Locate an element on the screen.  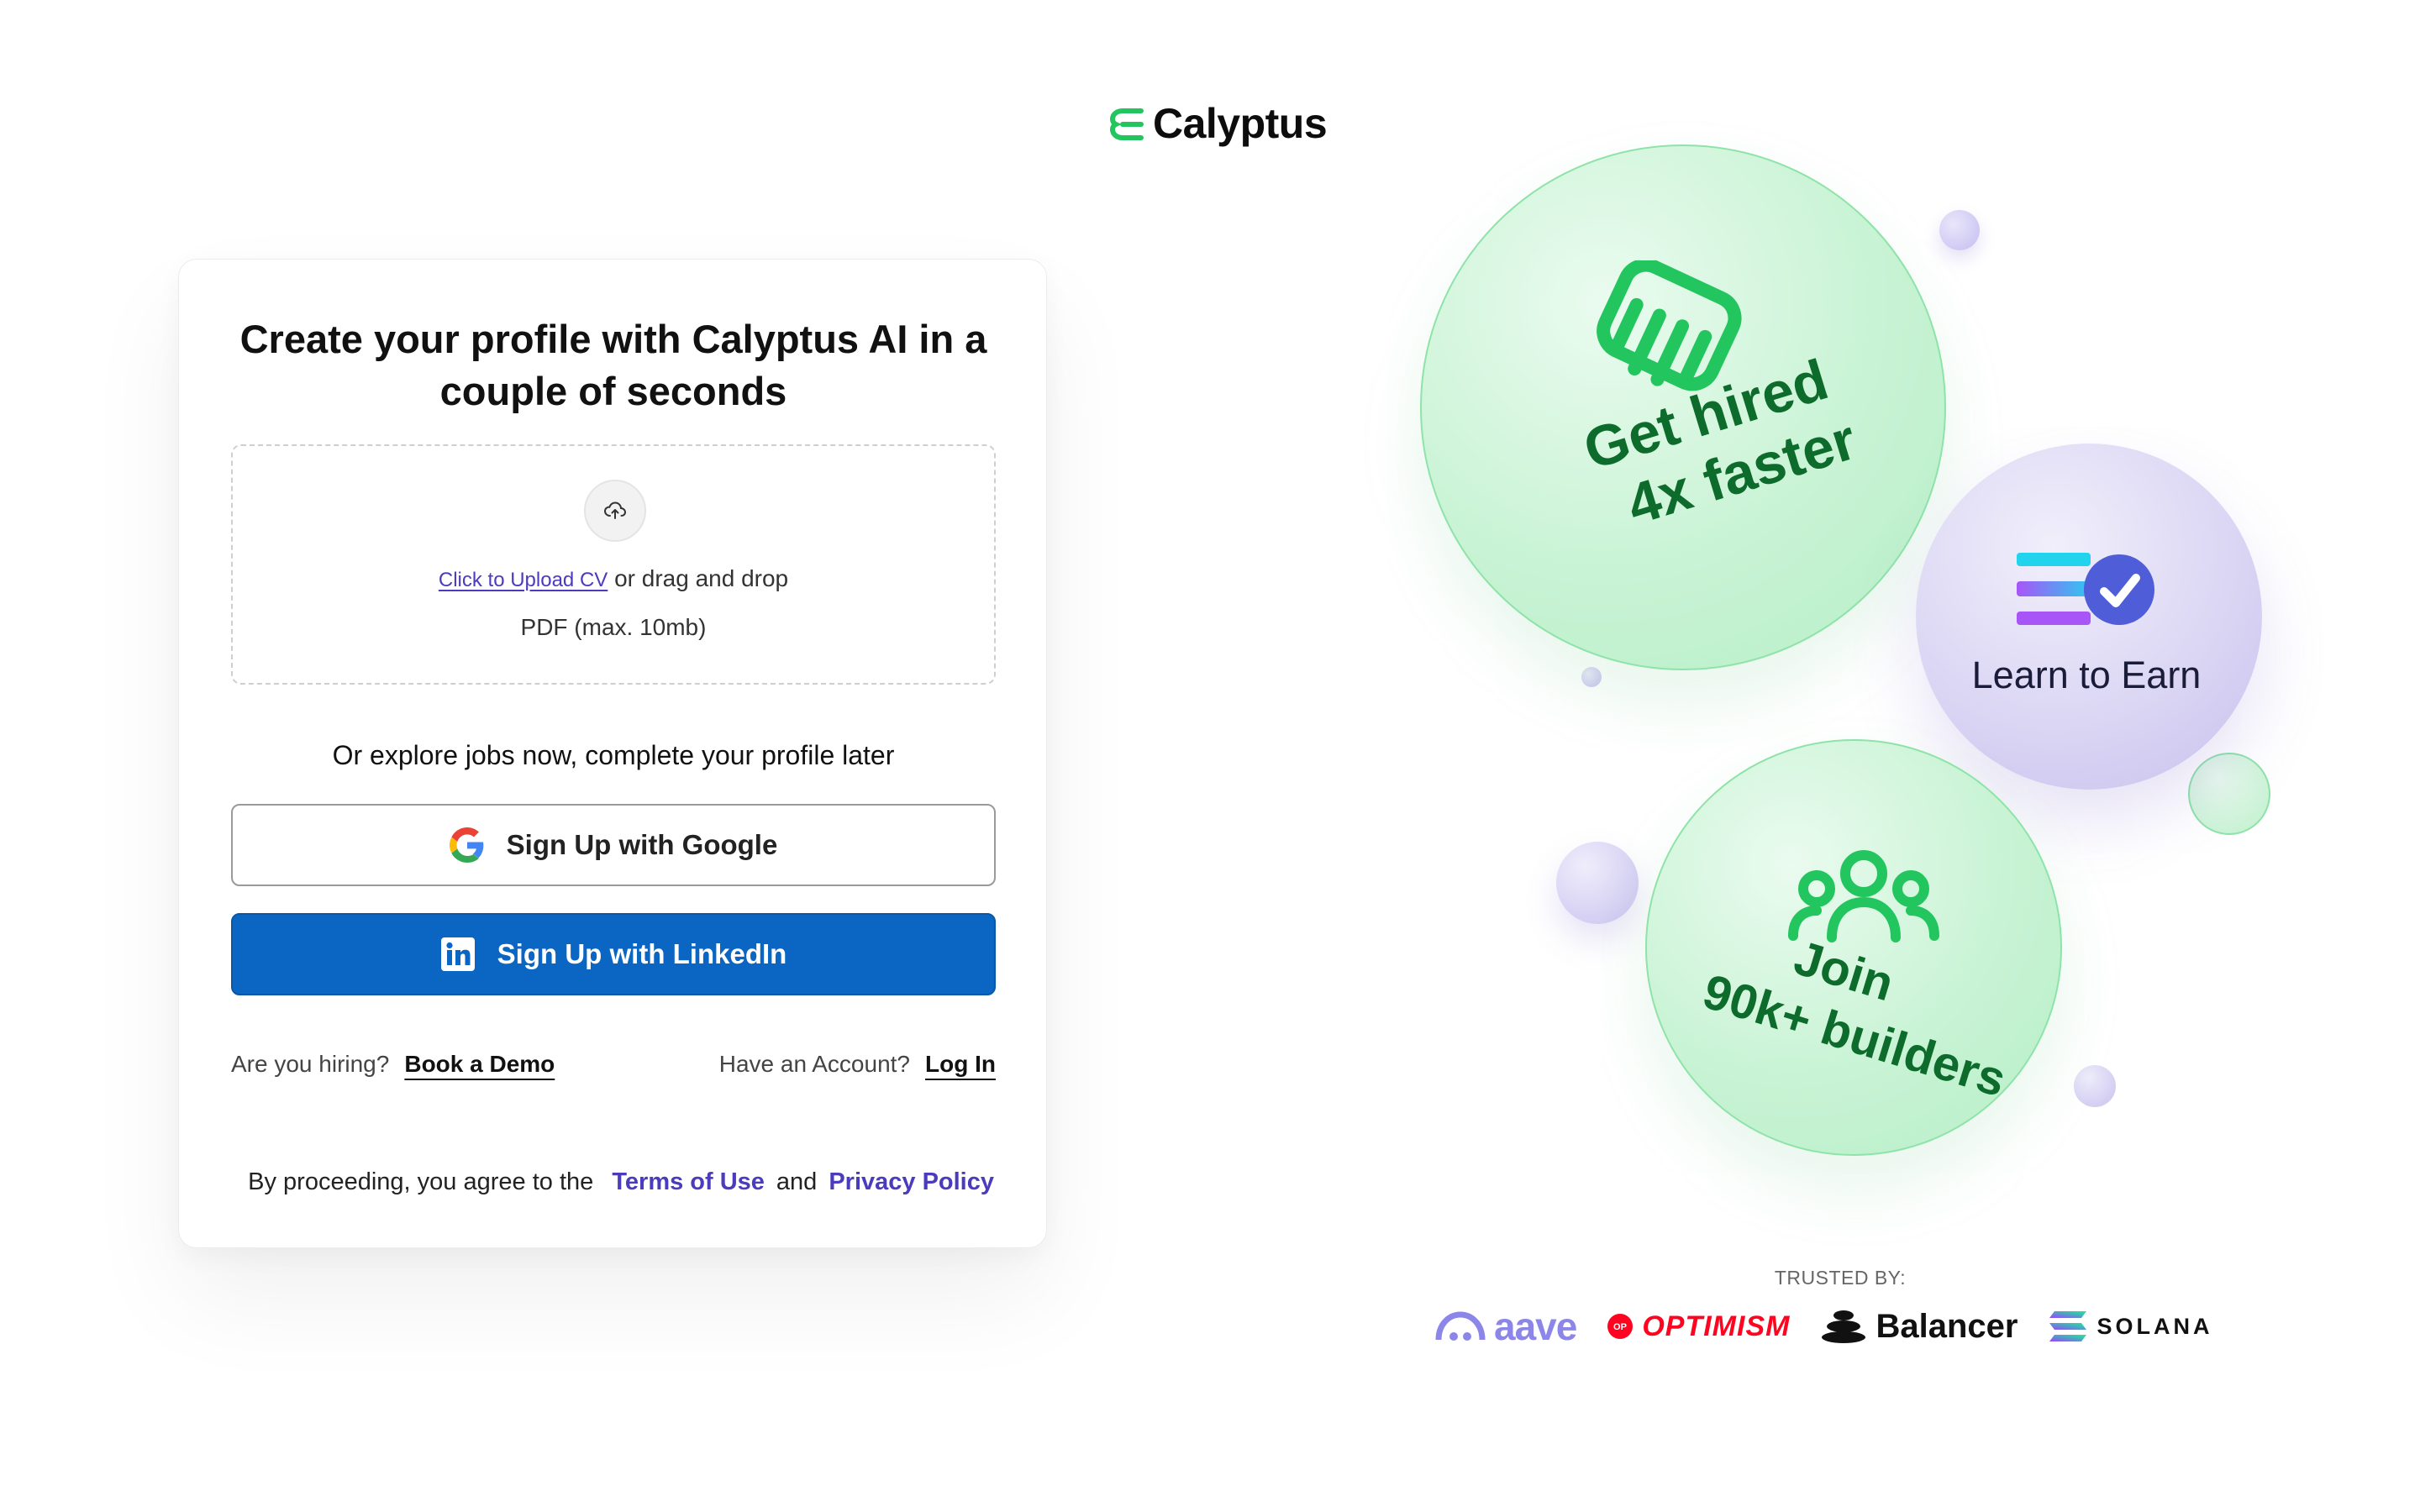
optimism-logo-icon: OP is located at coordinates (1620, 1326).